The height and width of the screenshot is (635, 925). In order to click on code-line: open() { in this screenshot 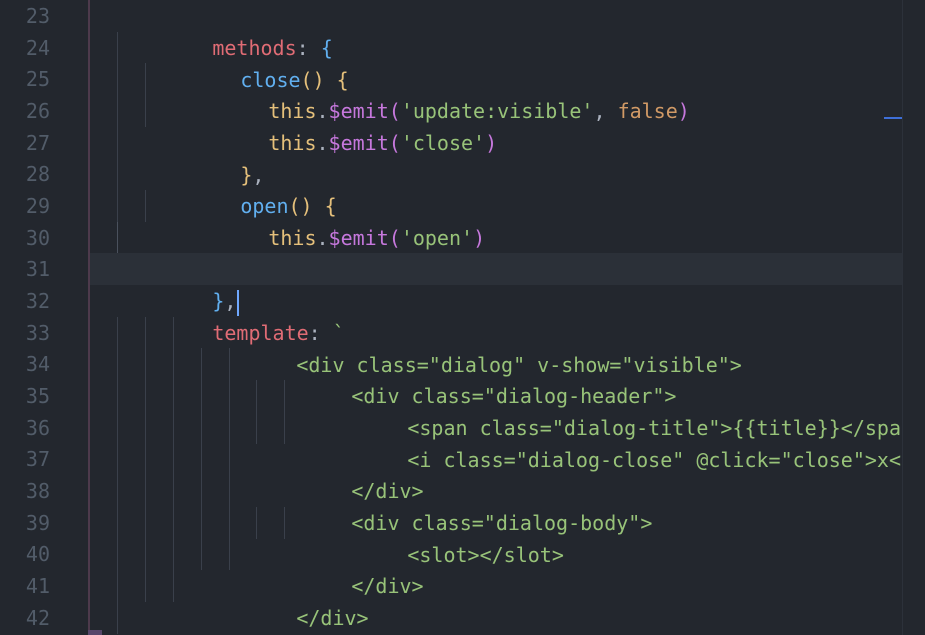, I will do `click(496, 188)`.